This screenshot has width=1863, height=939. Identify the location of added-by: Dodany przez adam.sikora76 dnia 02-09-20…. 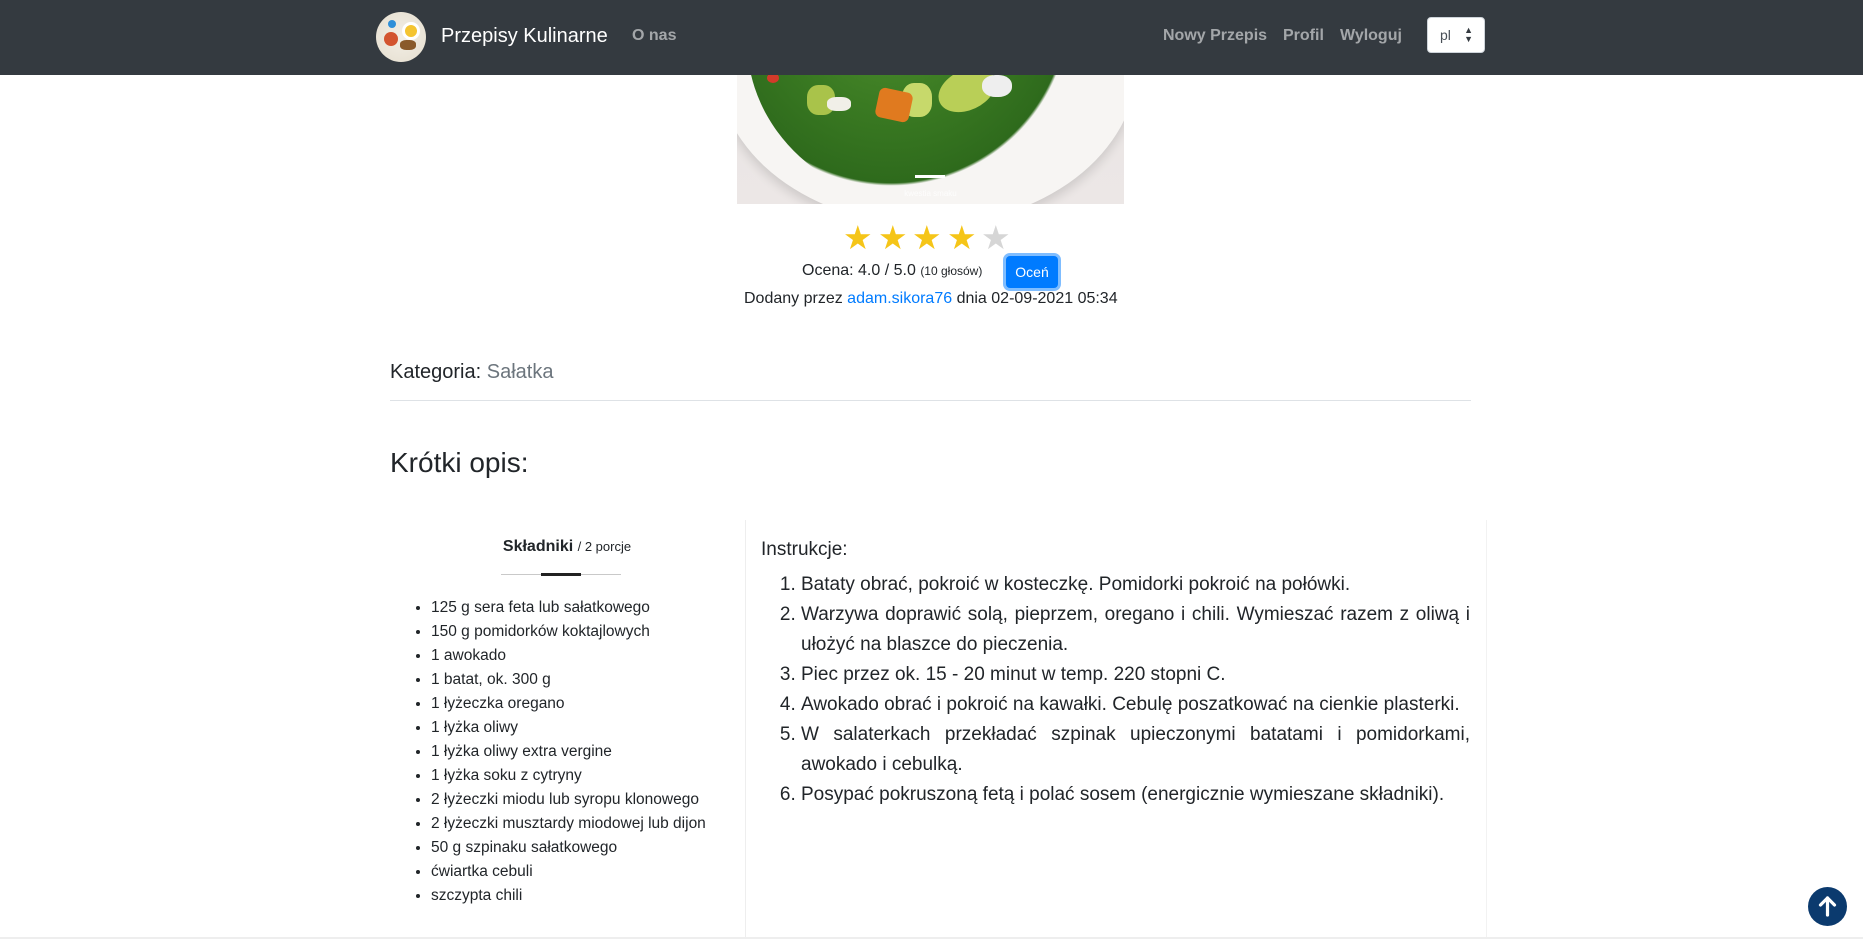
(931, 299).